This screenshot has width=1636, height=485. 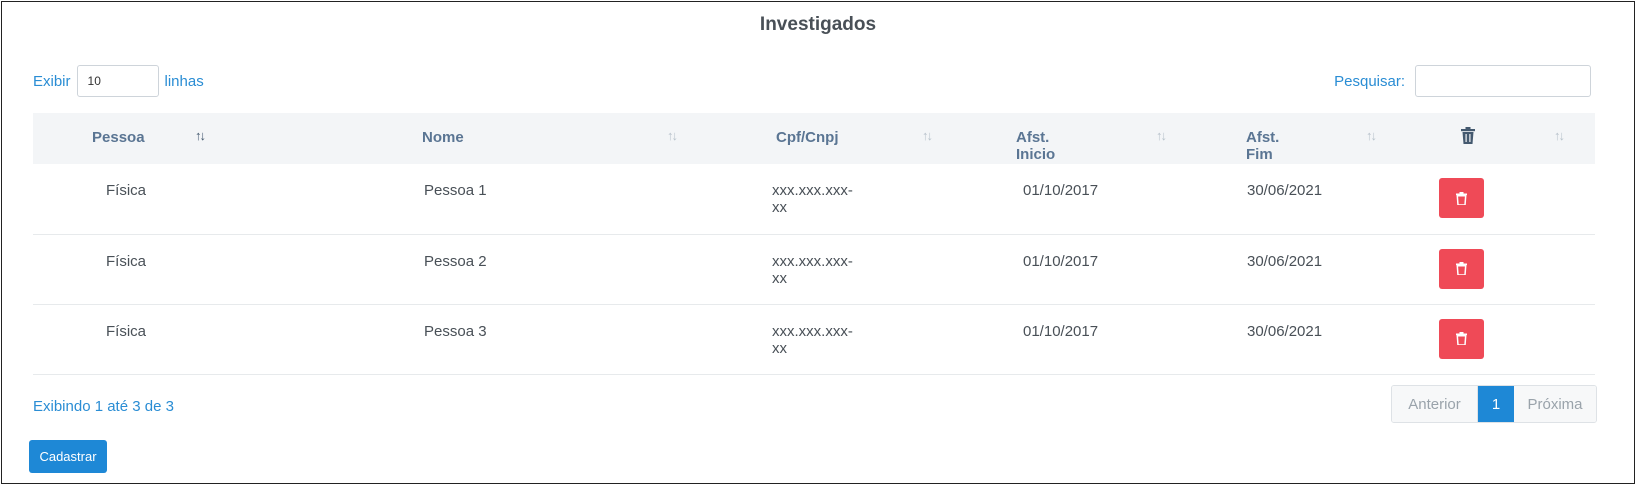 What do you see at coordinates (807, 137) in the screenshot?
I see `col-label: Cpf/Cnpj` at bounding box center [807, 137].